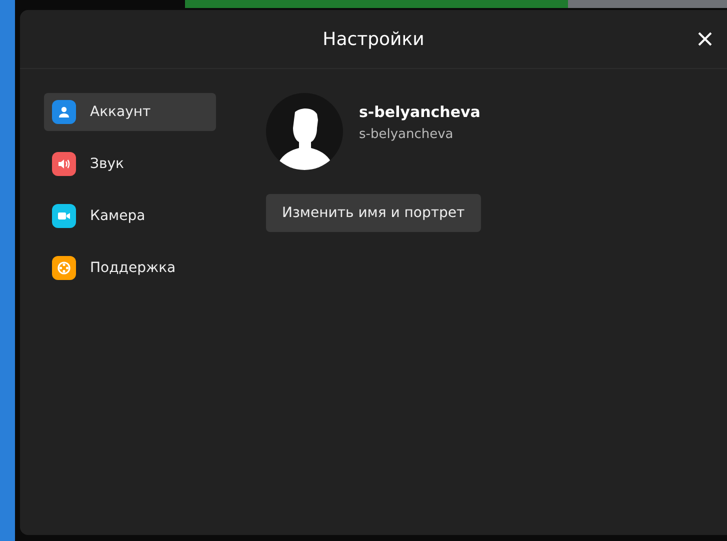  I want to click on sidebar-item: Аккаунт, so click(130, 112).